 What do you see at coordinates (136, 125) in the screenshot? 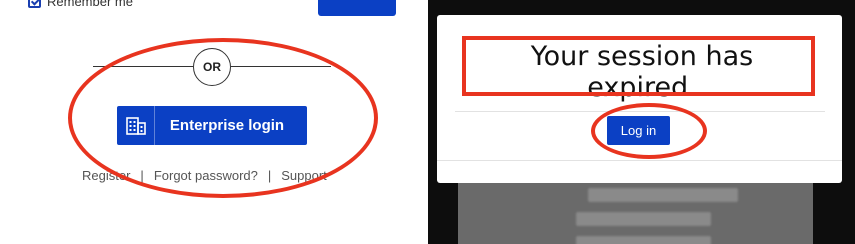
I see `building-icon` at bounding box center [136, 125].